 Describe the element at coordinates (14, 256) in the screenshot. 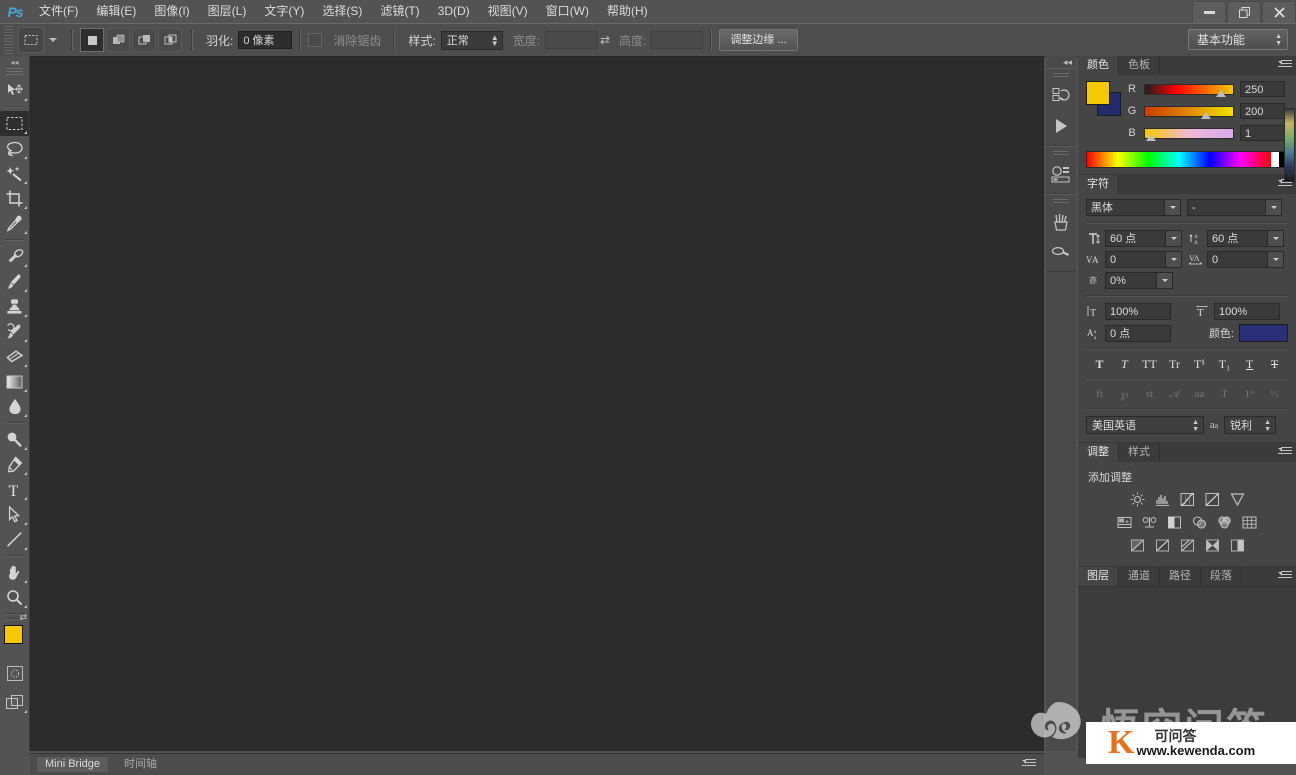

I see `healing-brush-tool` at that location.